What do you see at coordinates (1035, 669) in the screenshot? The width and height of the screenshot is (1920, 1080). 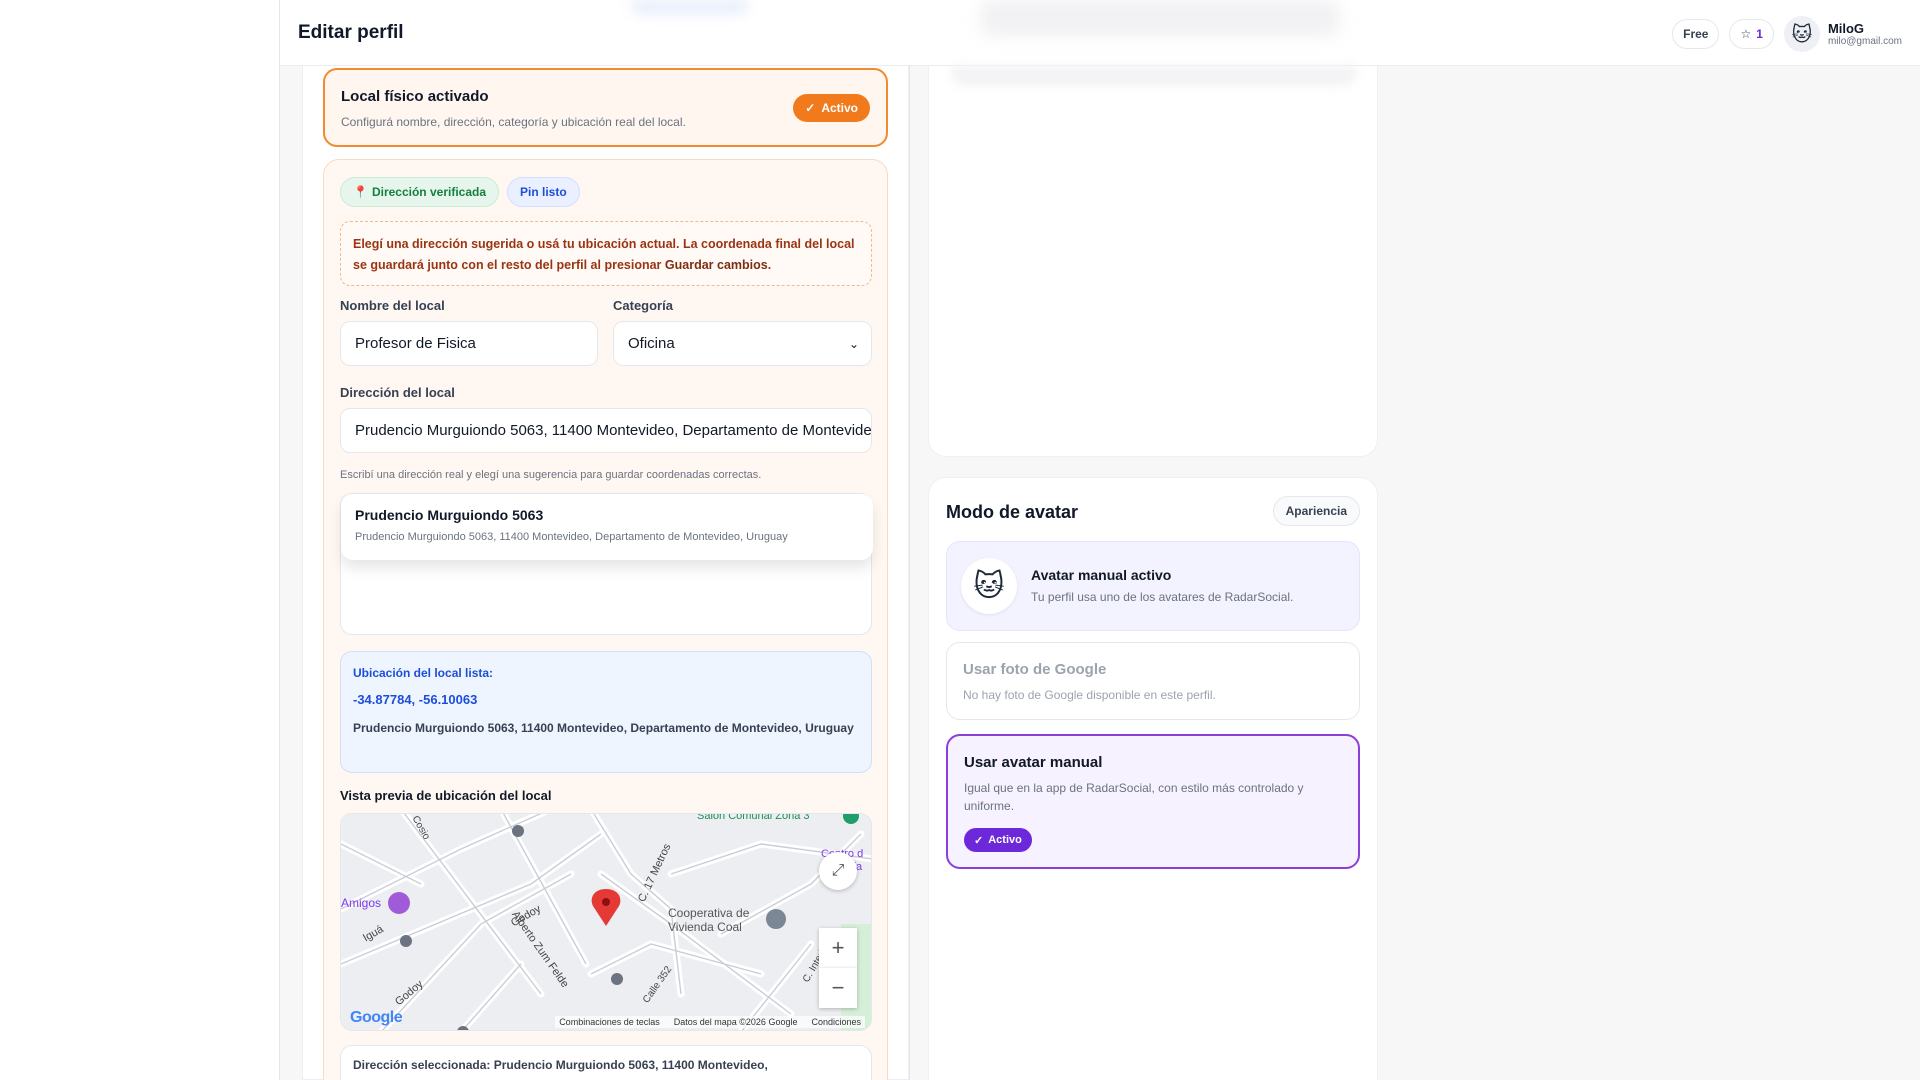 I see `google-photo-title: Usar foto de Google` at bounding box center [1035, 669].